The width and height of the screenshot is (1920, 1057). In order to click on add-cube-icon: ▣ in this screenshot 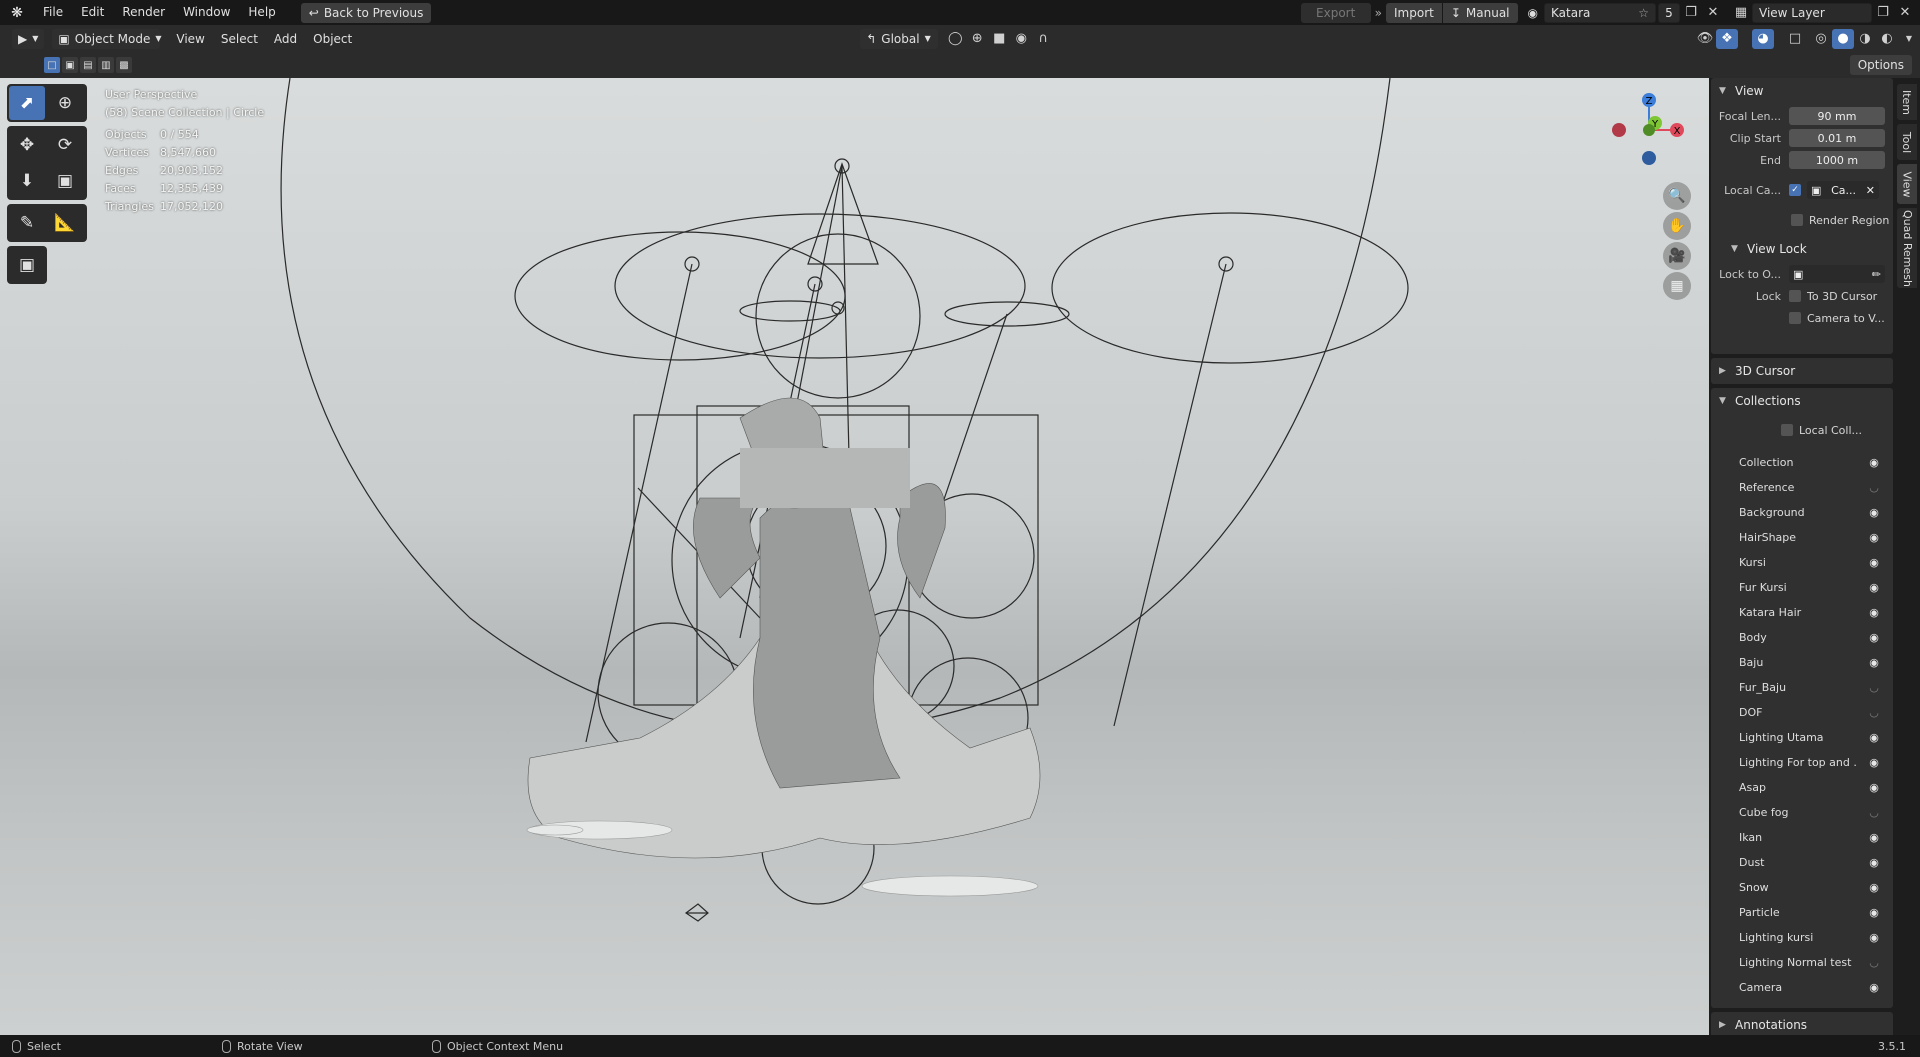, I will do `click(27, 265)`.